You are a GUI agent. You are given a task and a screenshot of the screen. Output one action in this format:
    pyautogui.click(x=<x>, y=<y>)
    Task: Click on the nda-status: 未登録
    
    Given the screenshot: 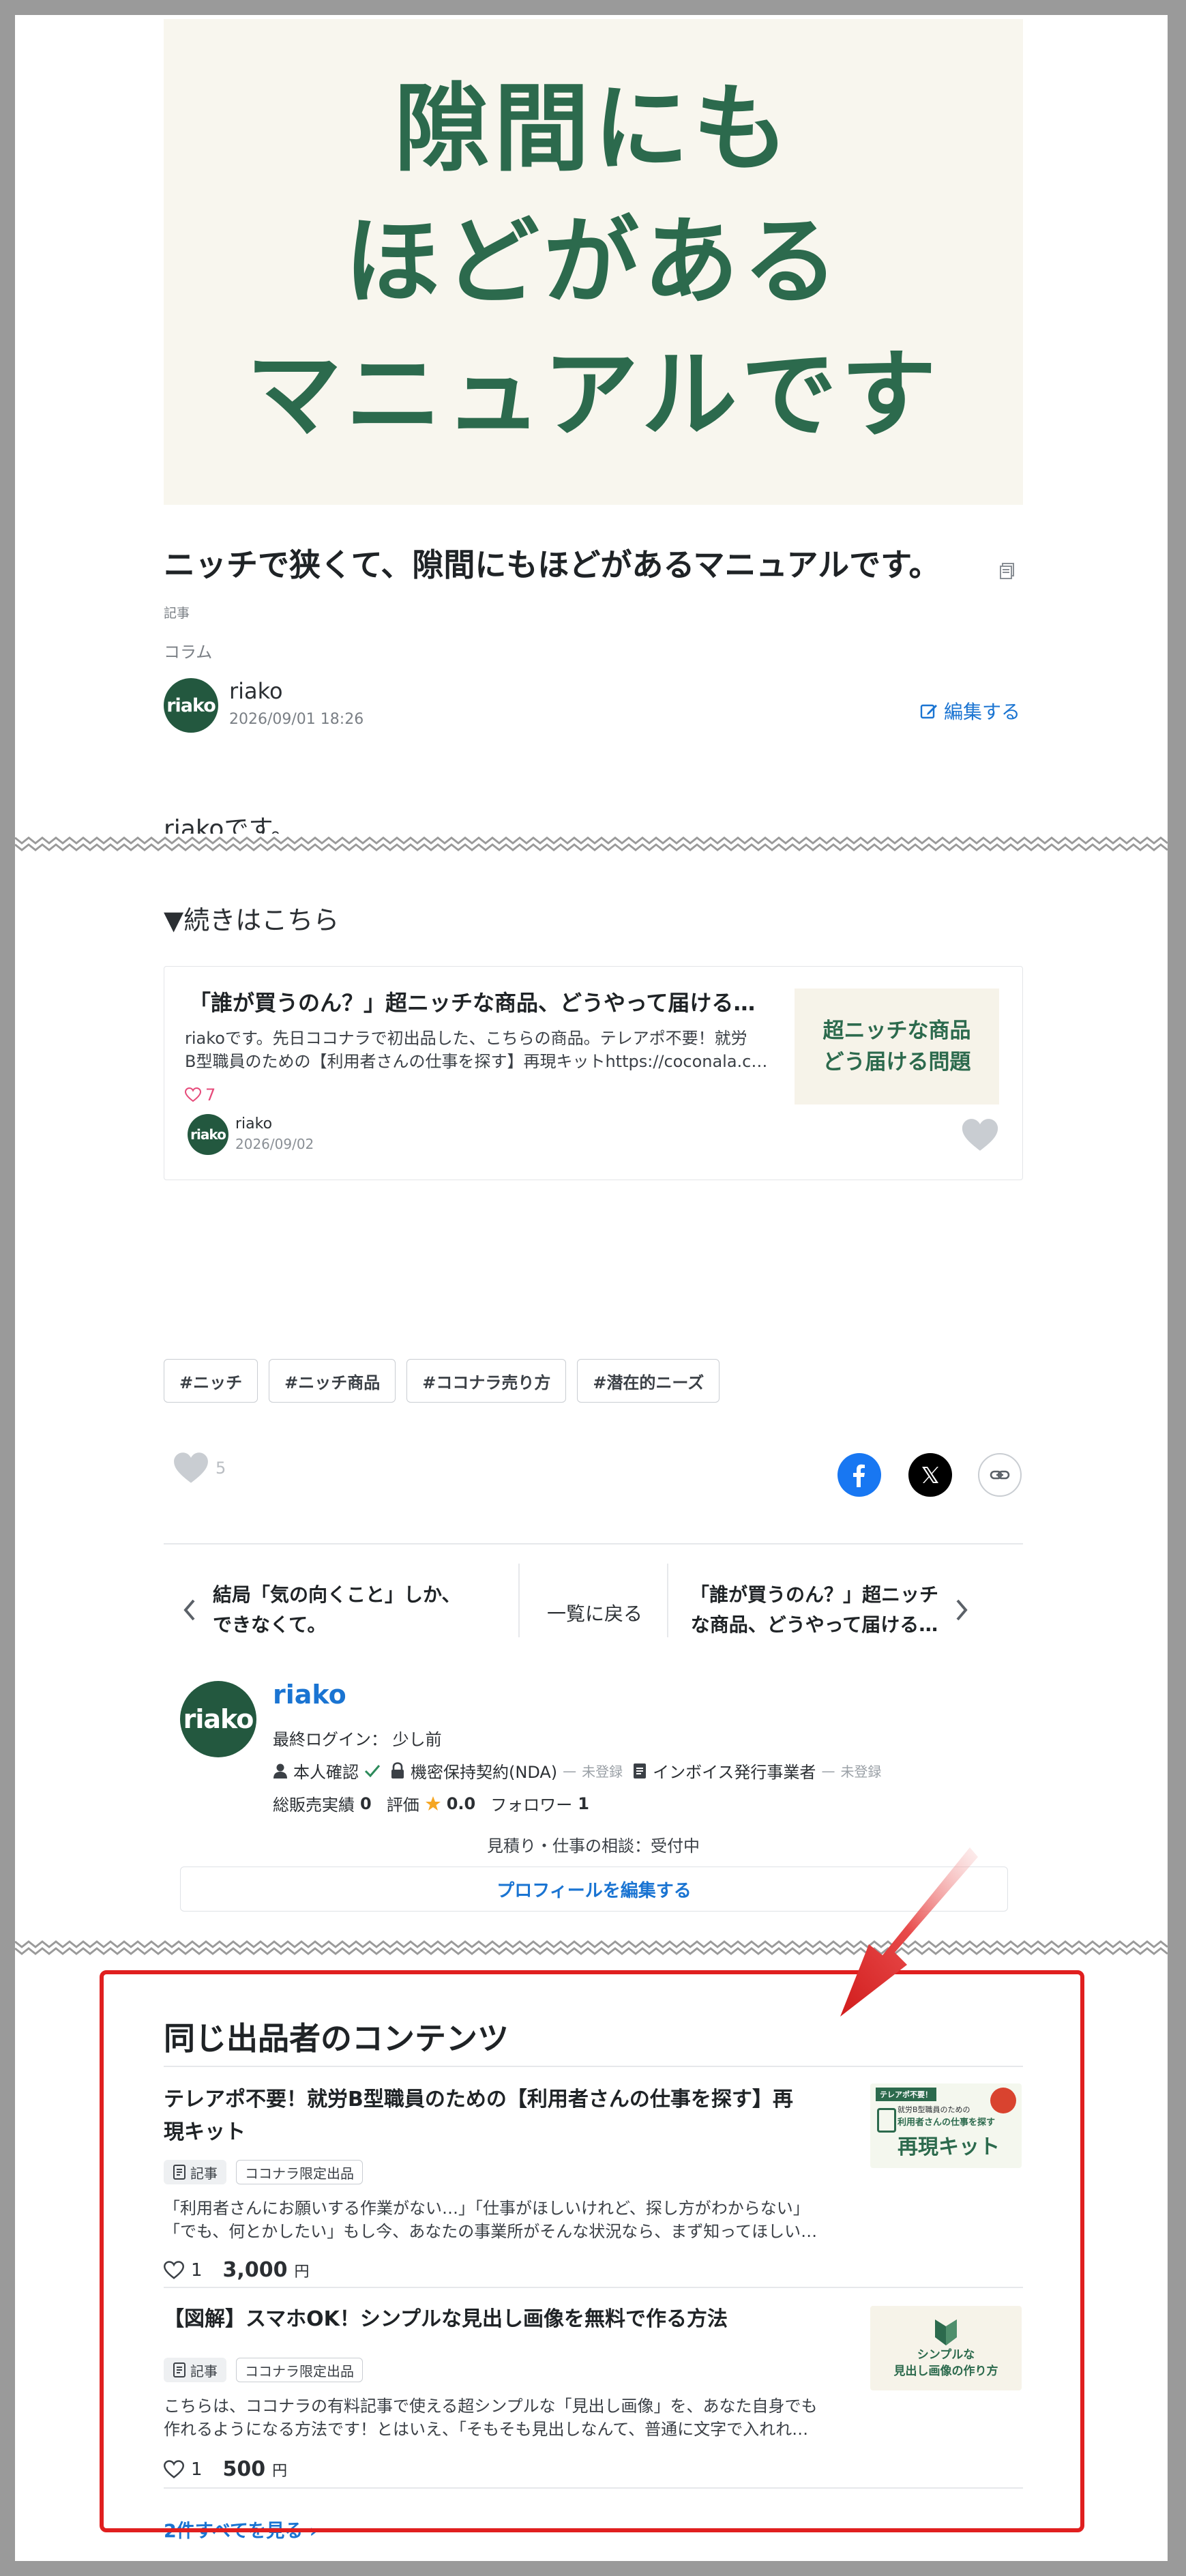 What is the action you would take?
    pyautogui.click(x=602, y=1771)
    